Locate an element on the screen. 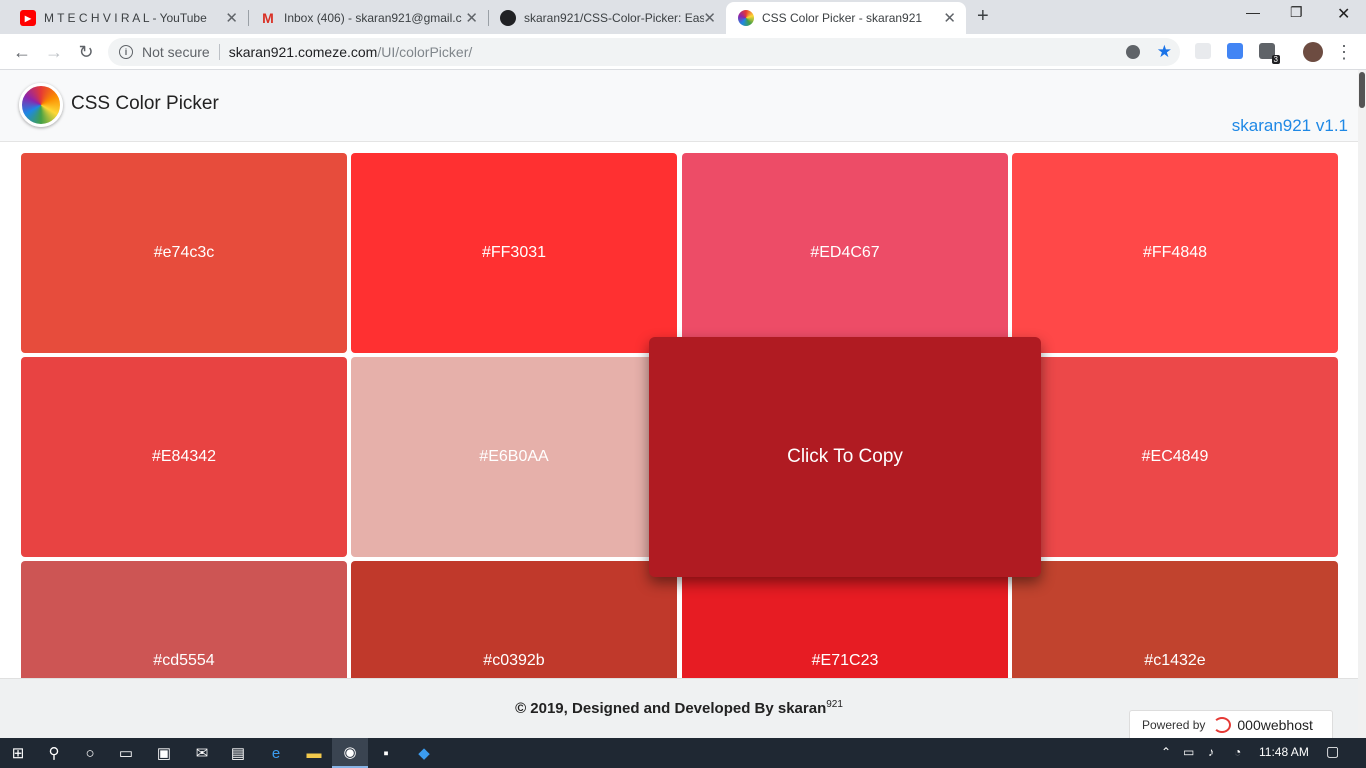 The width and height of the screenshot is (1366, 768). edge-icon: e is located at coordinates (276, 753).